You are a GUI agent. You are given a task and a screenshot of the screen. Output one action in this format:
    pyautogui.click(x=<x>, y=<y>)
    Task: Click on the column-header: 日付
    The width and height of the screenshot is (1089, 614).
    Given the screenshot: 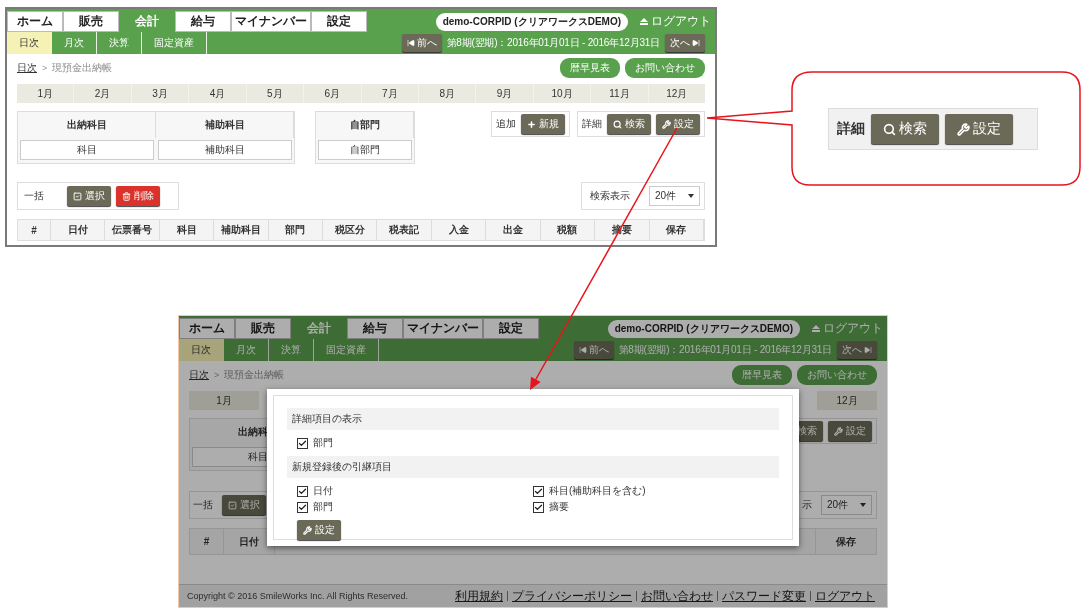 What is the action you would take?
    pyautogui.click(x=78, y=230)
    